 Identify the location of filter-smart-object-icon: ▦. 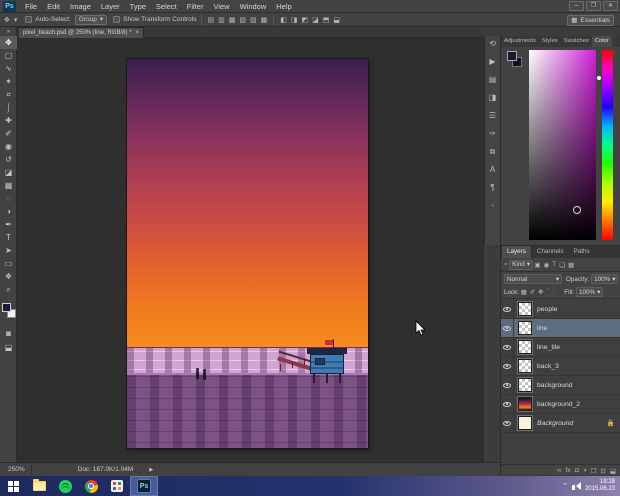
(571, 265).